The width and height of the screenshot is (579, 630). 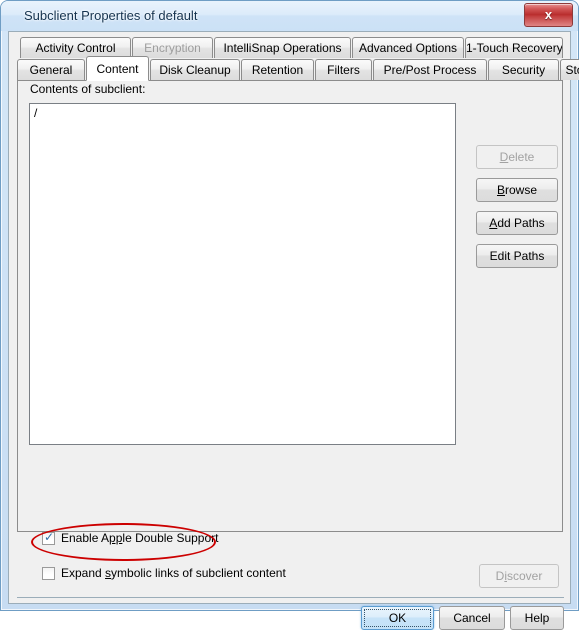 I want to click on tab-content: Content, so click(x=117, y=68).